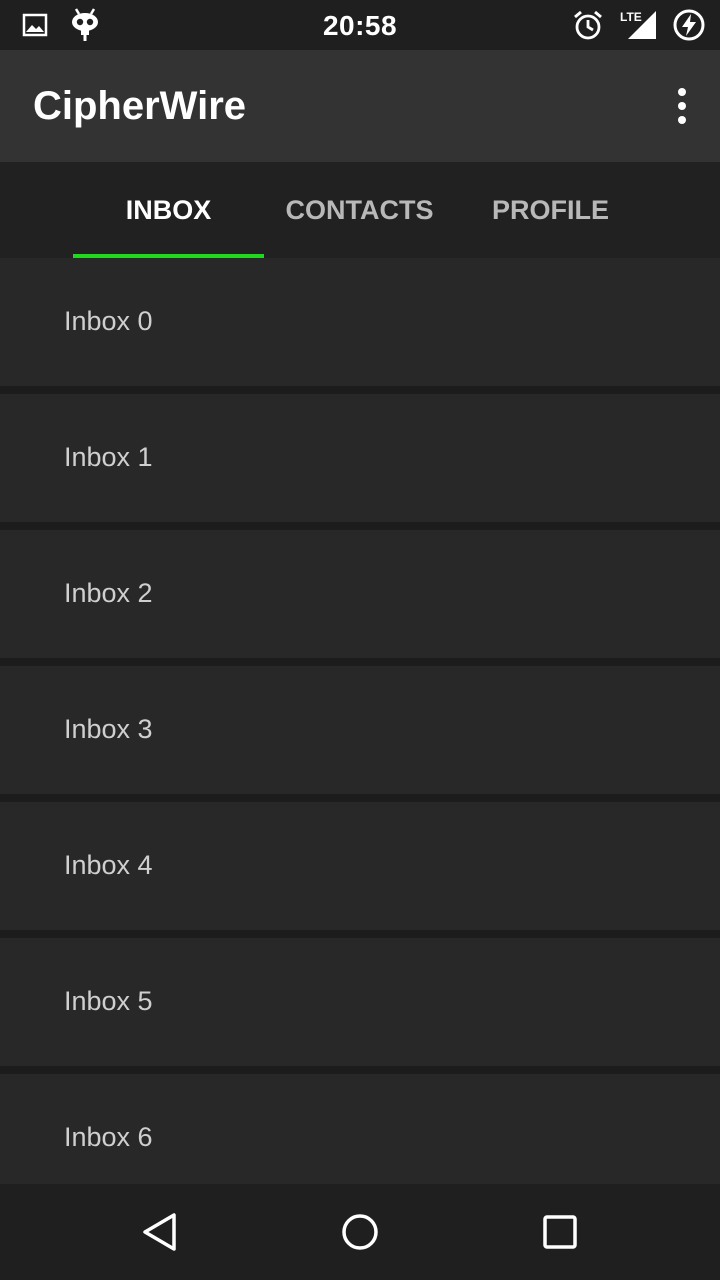 This screenshot has height=1280, width=720. What do you see at coordinates (108, 593) in the screenshot?
I see `inbox-item-label: Inbox 2` at bounding box center [108, 593].